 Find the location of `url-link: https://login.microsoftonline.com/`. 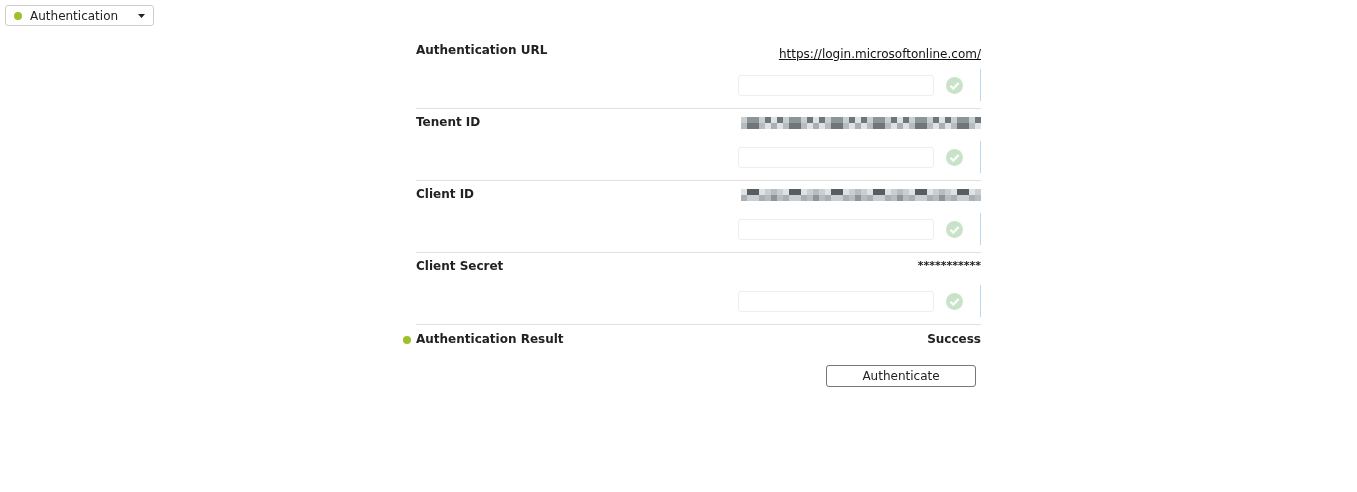

url-link: https://login.microsoftonline.com/ is located at coordinates (879, 54).